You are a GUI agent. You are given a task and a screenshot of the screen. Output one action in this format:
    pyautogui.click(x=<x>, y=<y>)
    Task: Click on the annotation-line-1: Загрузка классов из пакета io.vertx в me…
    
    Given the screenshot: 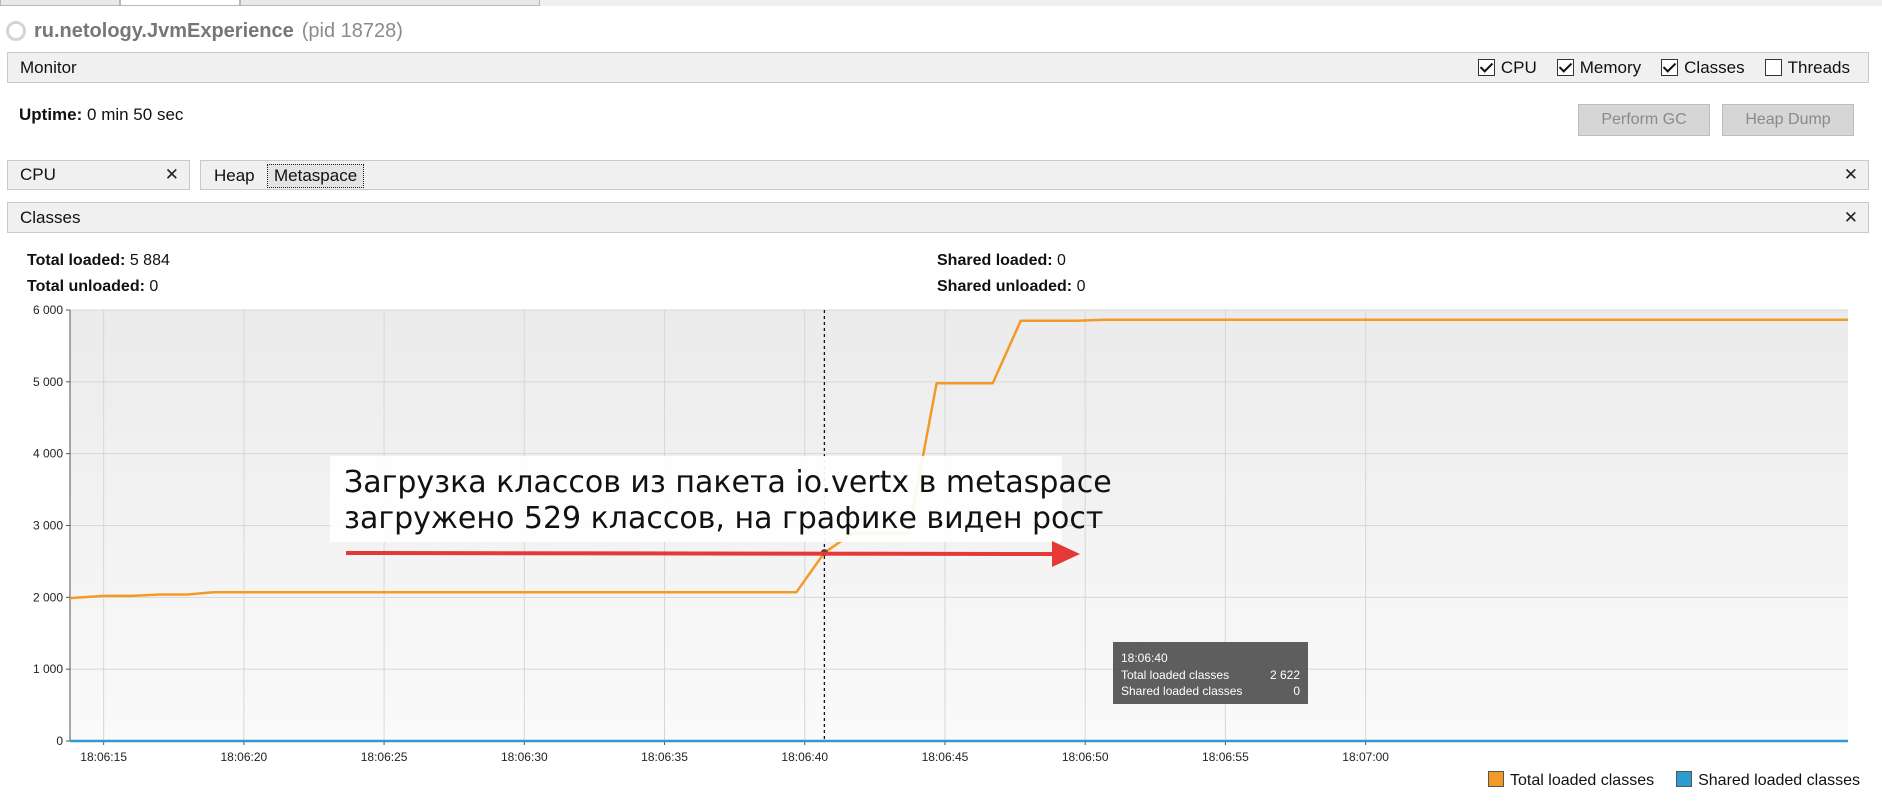 What is the action you would take?
    pyautogui.click(x=728, y=482)
    